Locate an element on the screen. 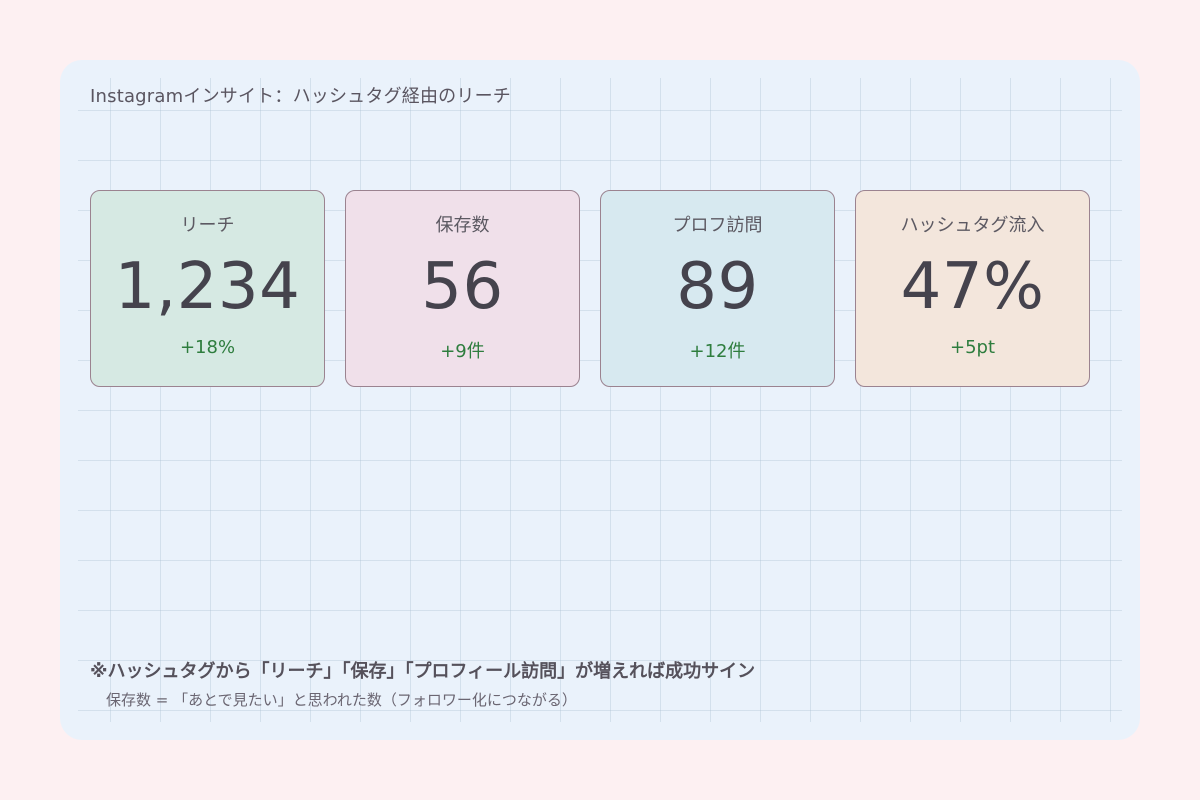 This screenshot has height=800, width=1200. metric-delta: +12件 is located at coordinates (717, 351).